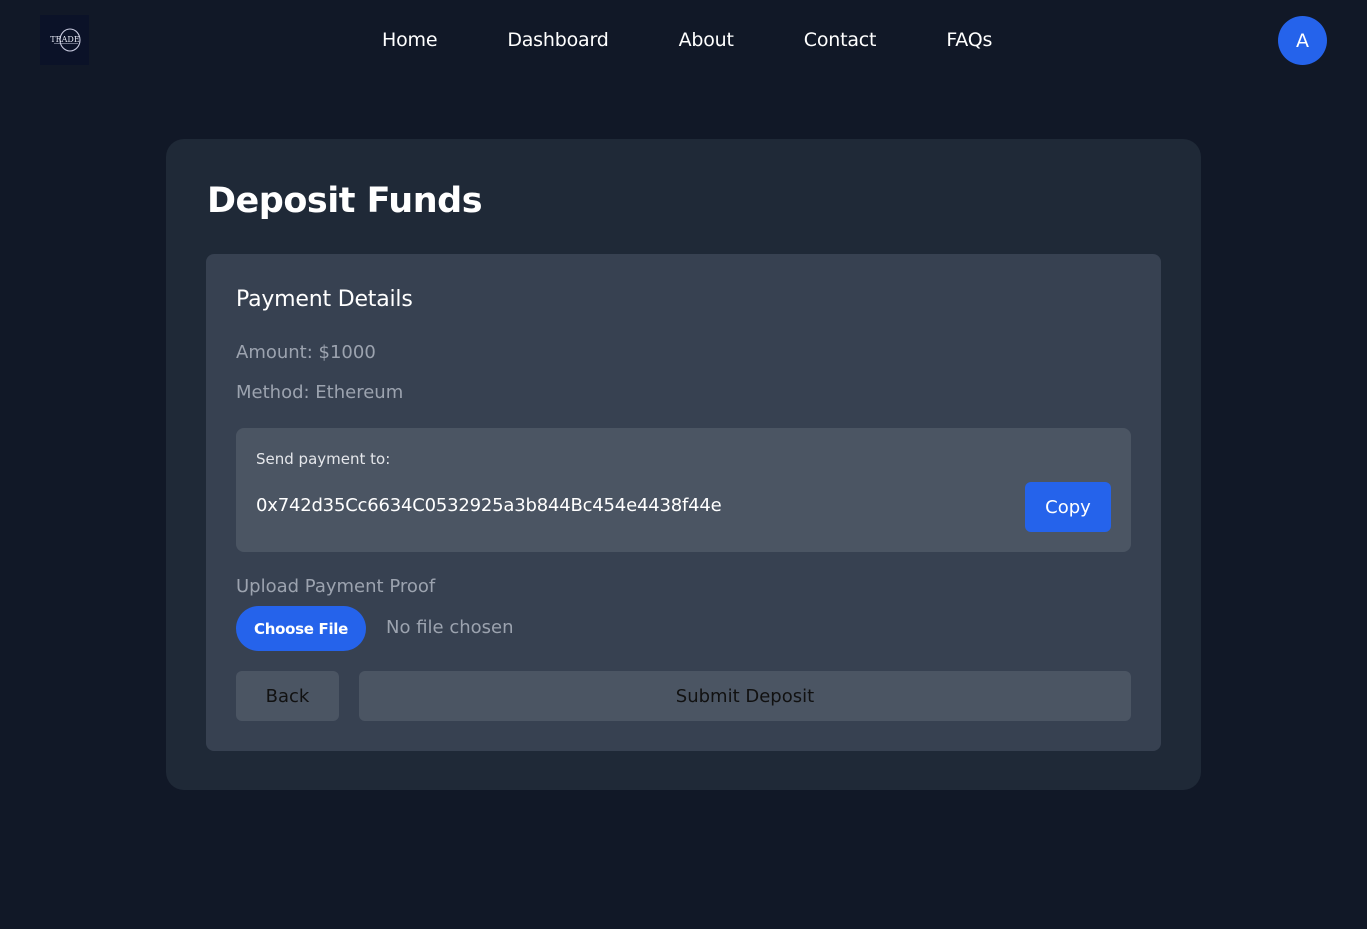  I want to click on back-button: Back, so click(287, 696).